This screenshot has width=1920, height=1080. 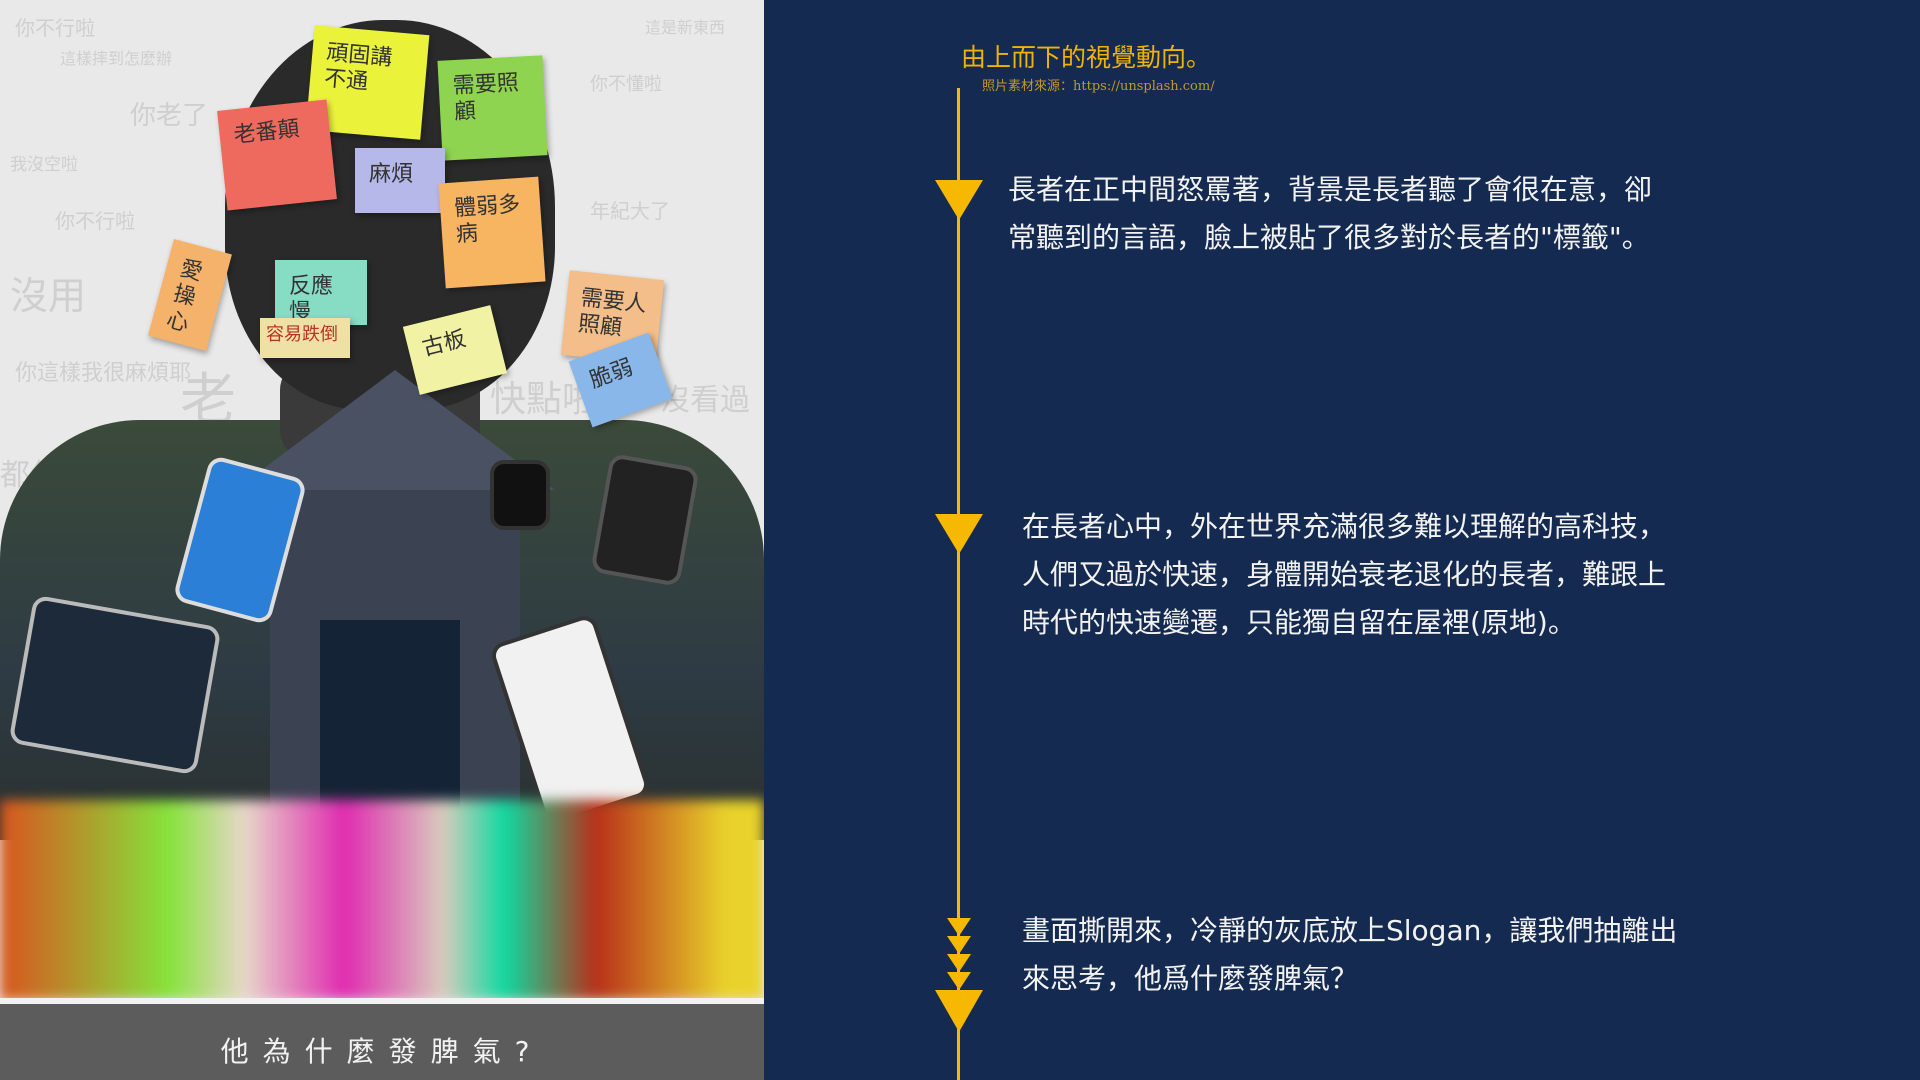 What do you see at coordinates (321, 292) in the screenshot?
I see `sticky-note: 反應慢` at bounding box center [321, 292].